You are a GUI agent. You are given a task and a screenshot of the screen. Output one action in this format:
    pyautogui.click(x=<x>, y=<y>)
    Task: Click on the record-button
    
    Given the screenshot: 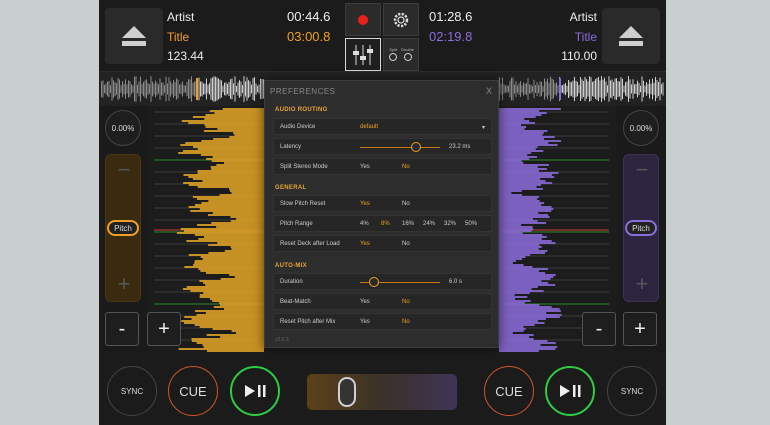 What is the action you would take?
    pyautogui.click(x=363, y=19)
    